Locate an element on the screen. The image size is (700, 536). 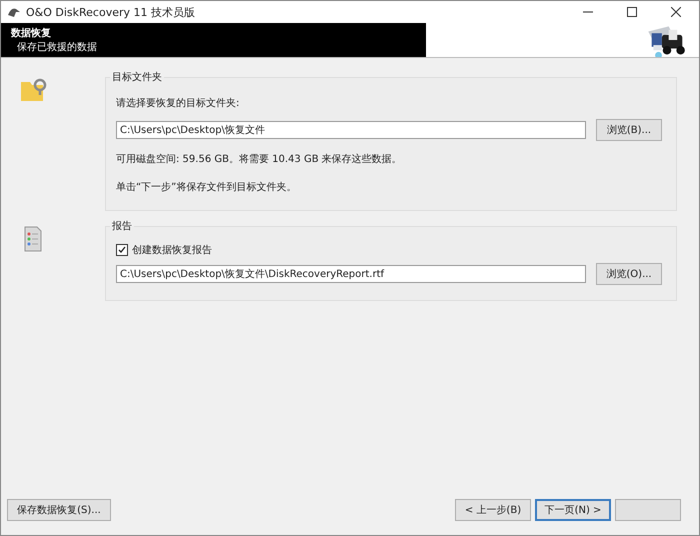
page-subheading: 保存已救援的数据 is located at coordinates (57, 47).